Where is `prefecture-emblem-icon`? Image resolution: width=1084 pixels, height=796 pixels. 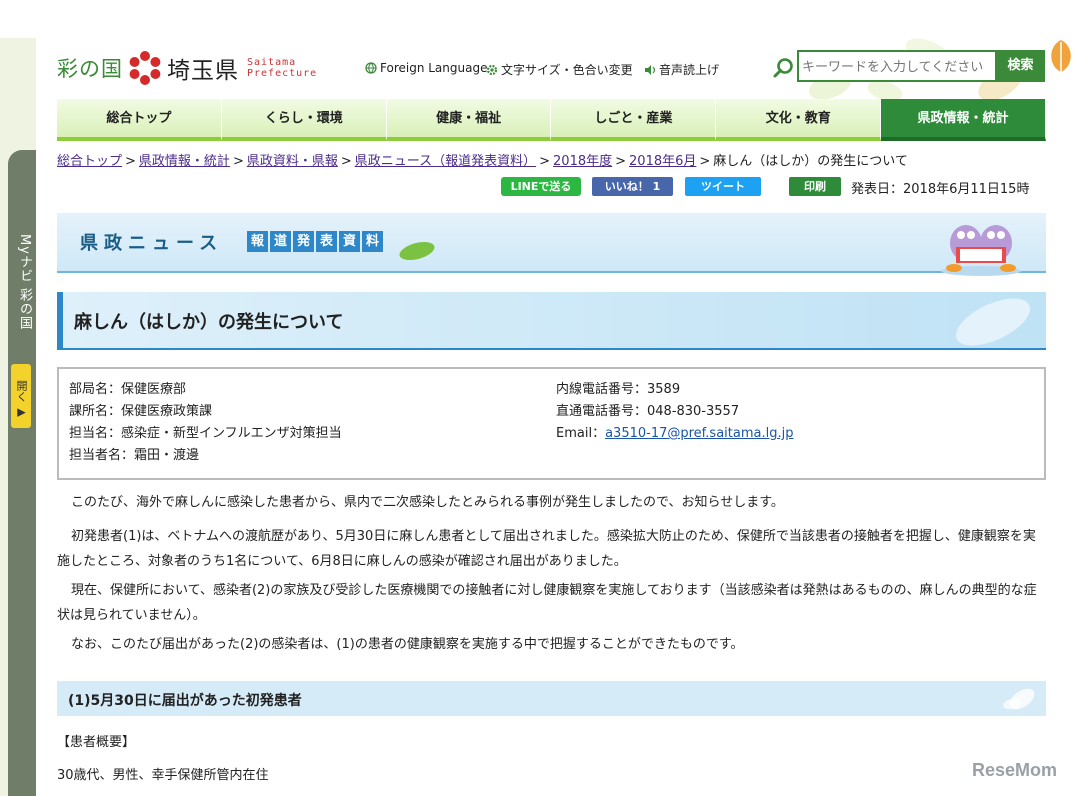 prefecture-emblem-icon is located at coordinates (145, 68).